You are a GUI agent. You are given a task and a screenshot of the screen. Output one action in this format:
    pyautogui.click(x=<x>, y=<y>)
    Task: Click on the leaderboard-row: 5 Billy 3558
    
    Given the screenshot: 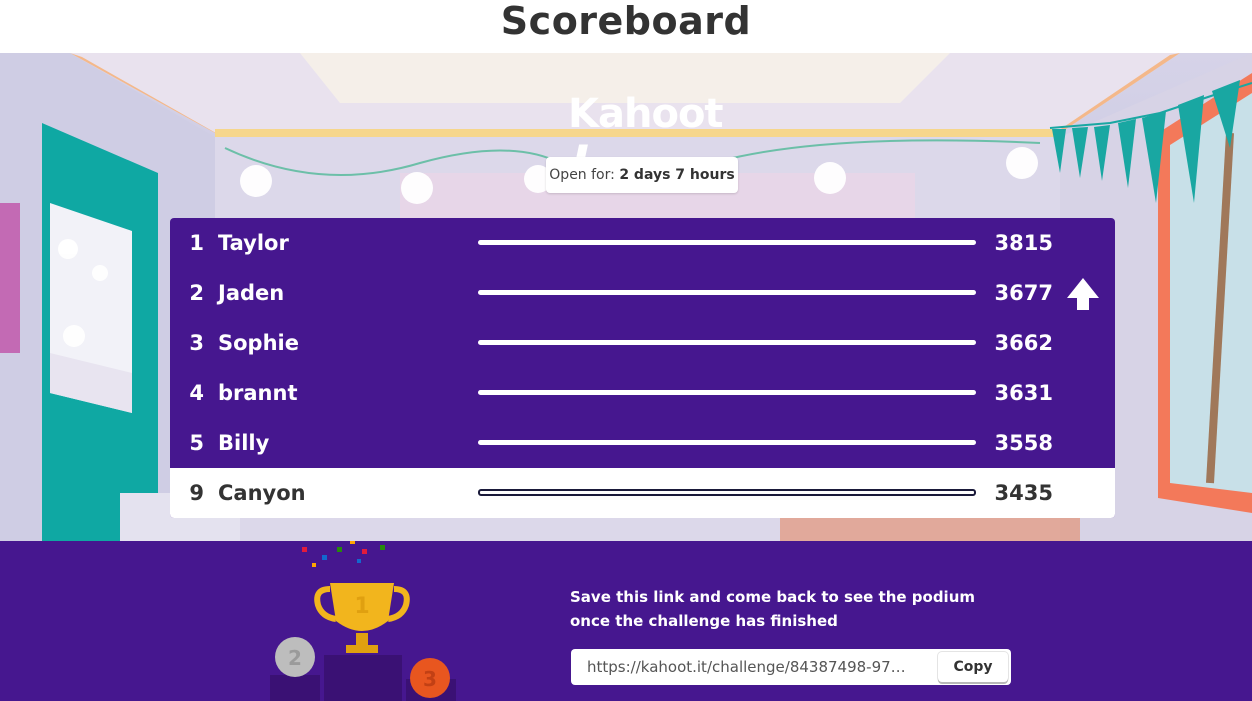 What is the action you would take?
    pyautogui.click(x=642, y=443)
    